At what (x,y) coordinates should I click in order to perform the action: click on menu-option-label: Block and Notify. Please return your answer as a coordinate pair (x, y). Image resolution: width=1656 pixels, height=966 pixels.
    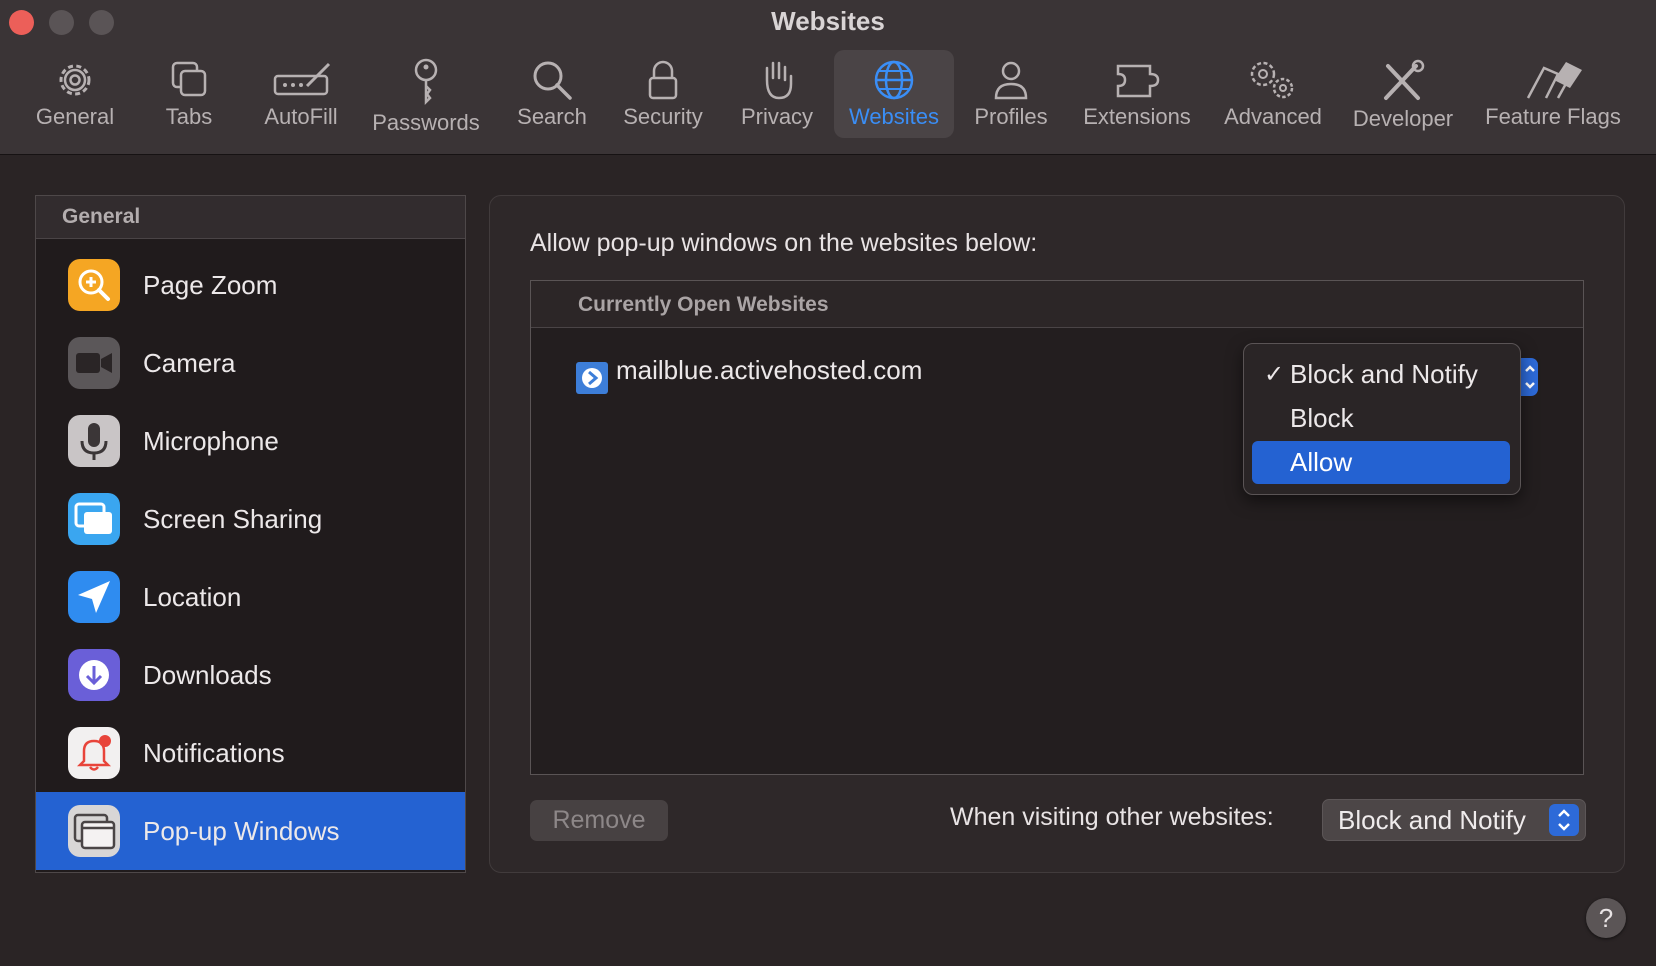
    Looking at the image, I should click on (1384, 374).